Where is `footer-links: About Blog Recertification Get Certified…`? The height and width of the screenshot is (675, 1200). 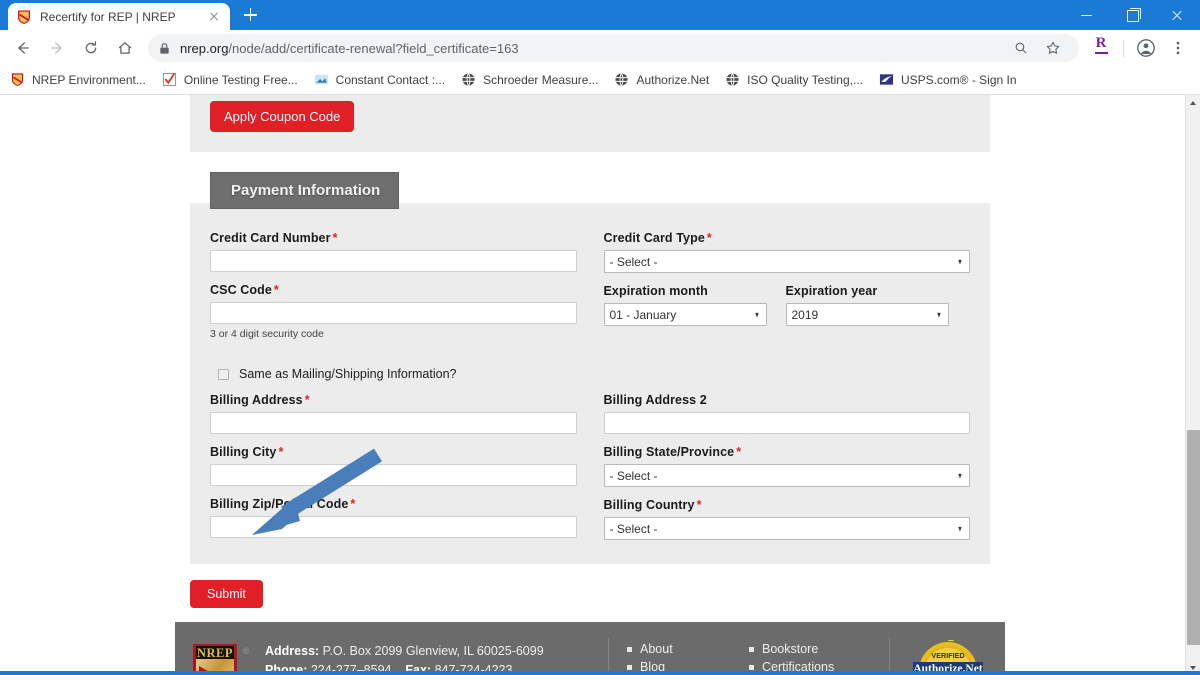 footer-links: About Blog Recertification Get Certified… is located at coordinates (749, 656).